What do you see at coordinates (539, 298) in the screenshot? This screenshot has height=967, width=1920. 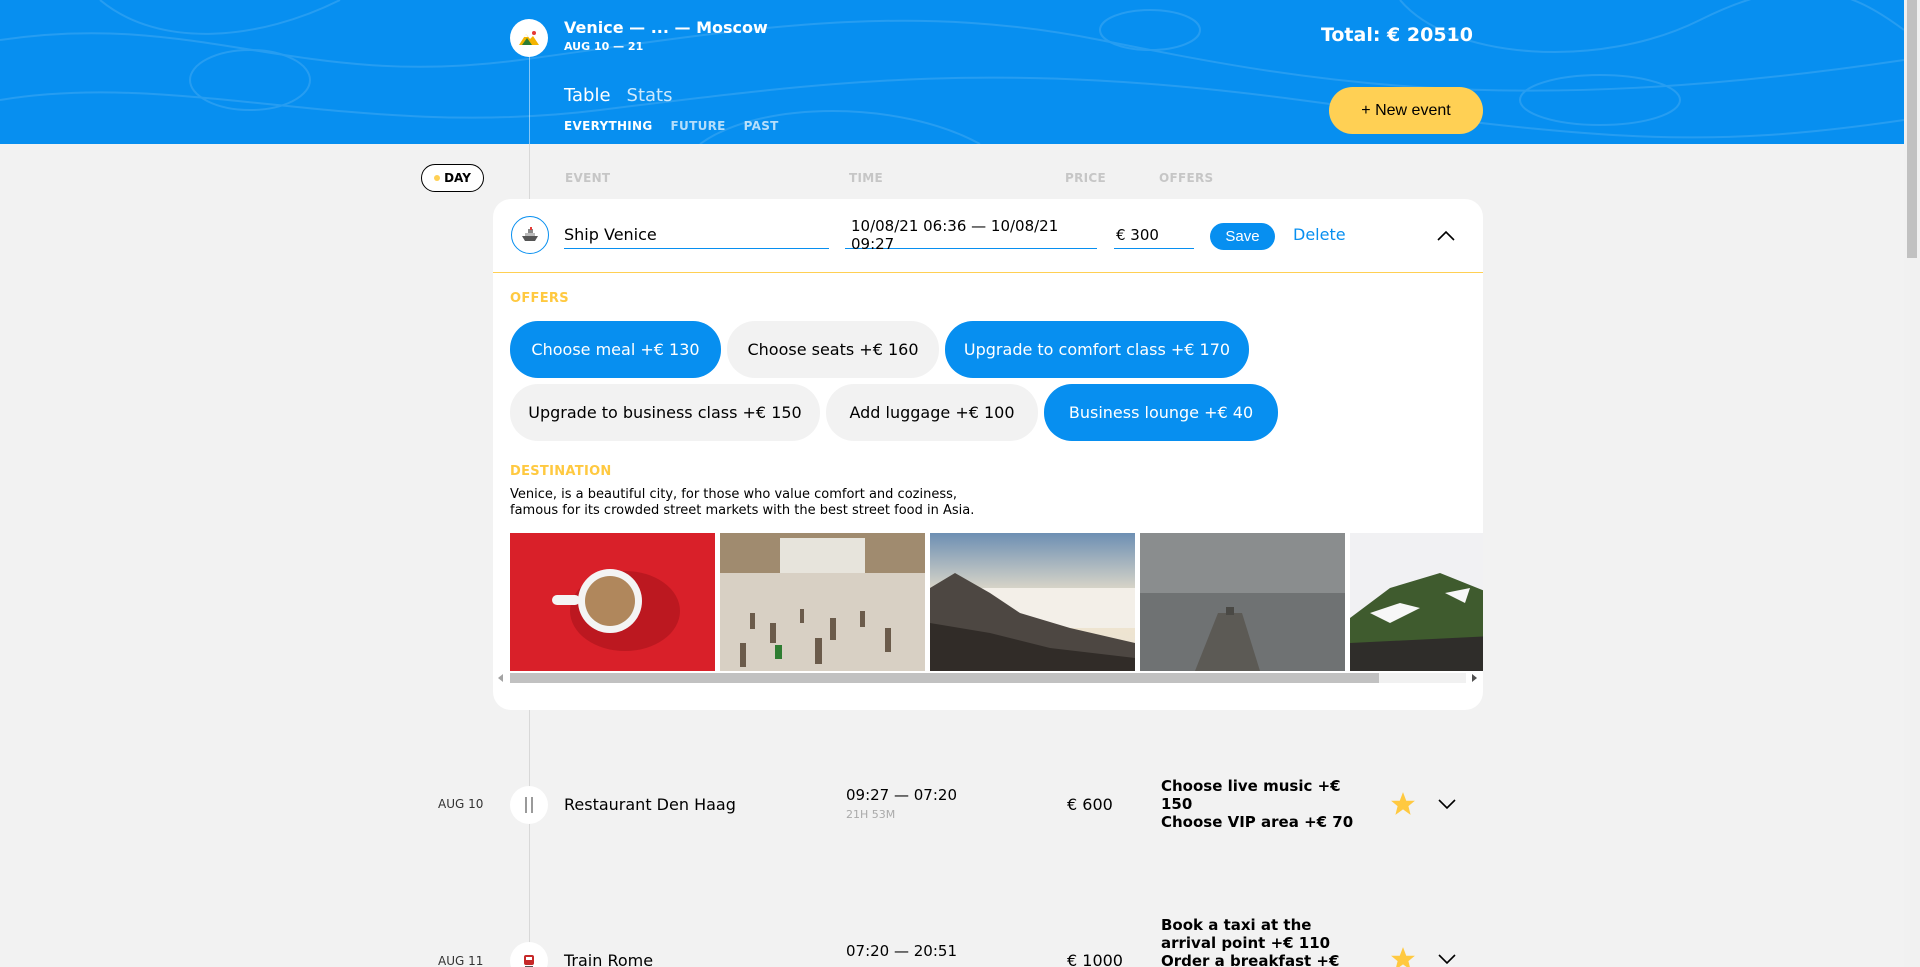 I see `offers-title: OFFERS` at bounding box center [539, 298].